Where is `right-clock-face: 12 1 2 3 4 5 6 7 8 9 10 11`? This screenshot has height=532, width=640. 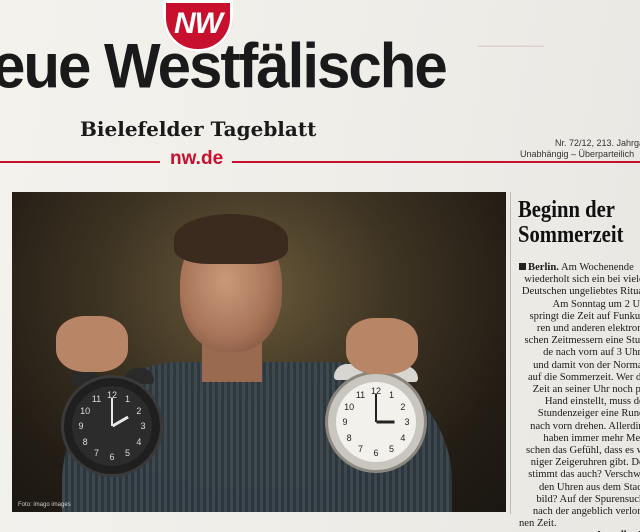
right-clock-face: 12 1 2 3 4 5 6 7 8 9 10 11 is located at coordinates (376, 422).